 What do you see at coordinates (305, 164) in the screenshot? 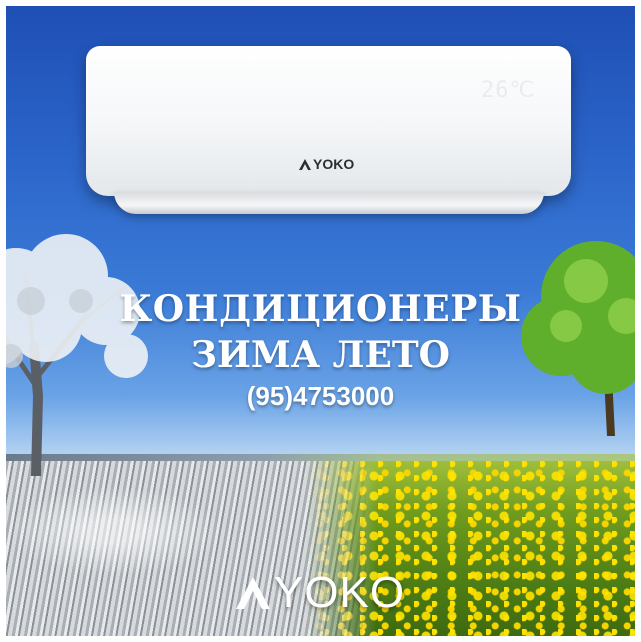
I see `yoko-triangle-icon` at bounding box center [305, 164].